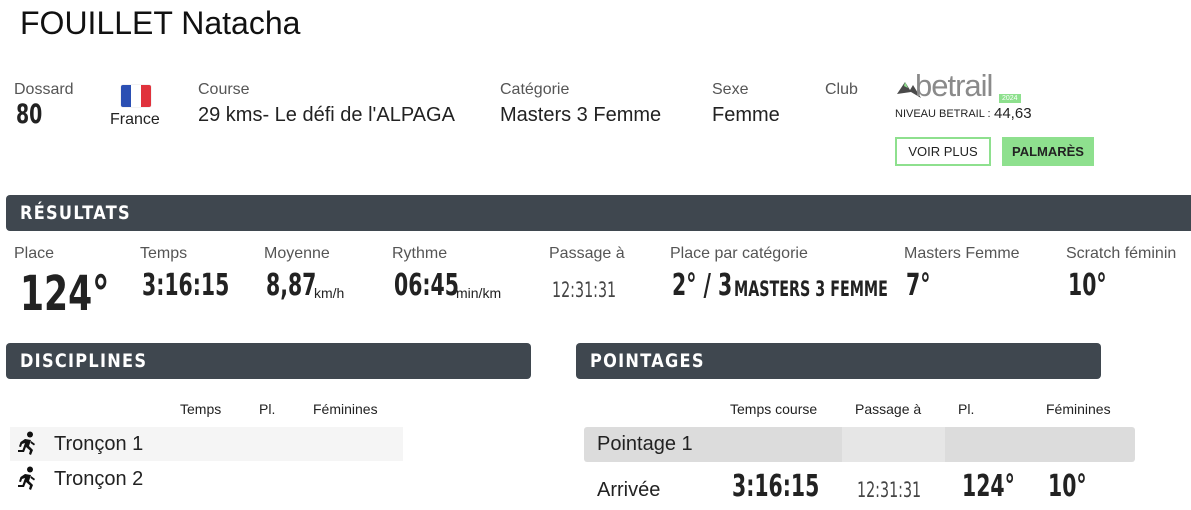 The height and width of the screenshot is (510, 1191). What do you see at coordinates (84, 361) in the screenshot?
I see `disciplines-title: DISCIPLINES` at bounding box center [84, 361].